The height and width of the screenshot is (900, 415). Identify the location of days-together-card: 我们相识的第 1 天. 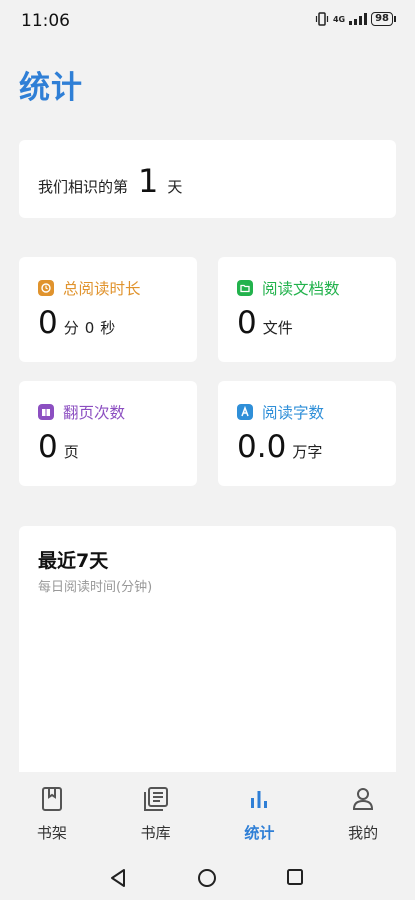
(207, 179).